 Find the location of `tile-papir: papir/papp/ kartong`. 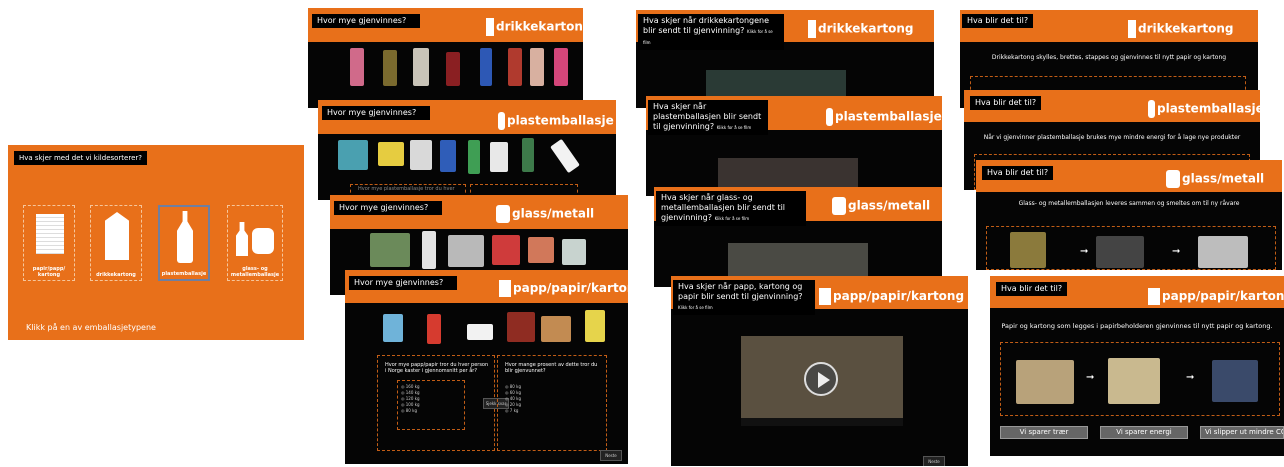

tile-papir: papir/papp/ kartong is located at coordinates (49, 243).